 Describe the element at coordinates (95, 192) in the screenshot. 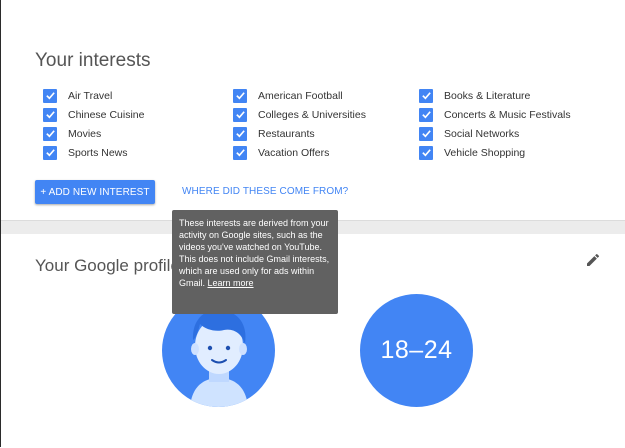

I see `add-new-interest-button: + ADD NEW INTEREST` at that location.